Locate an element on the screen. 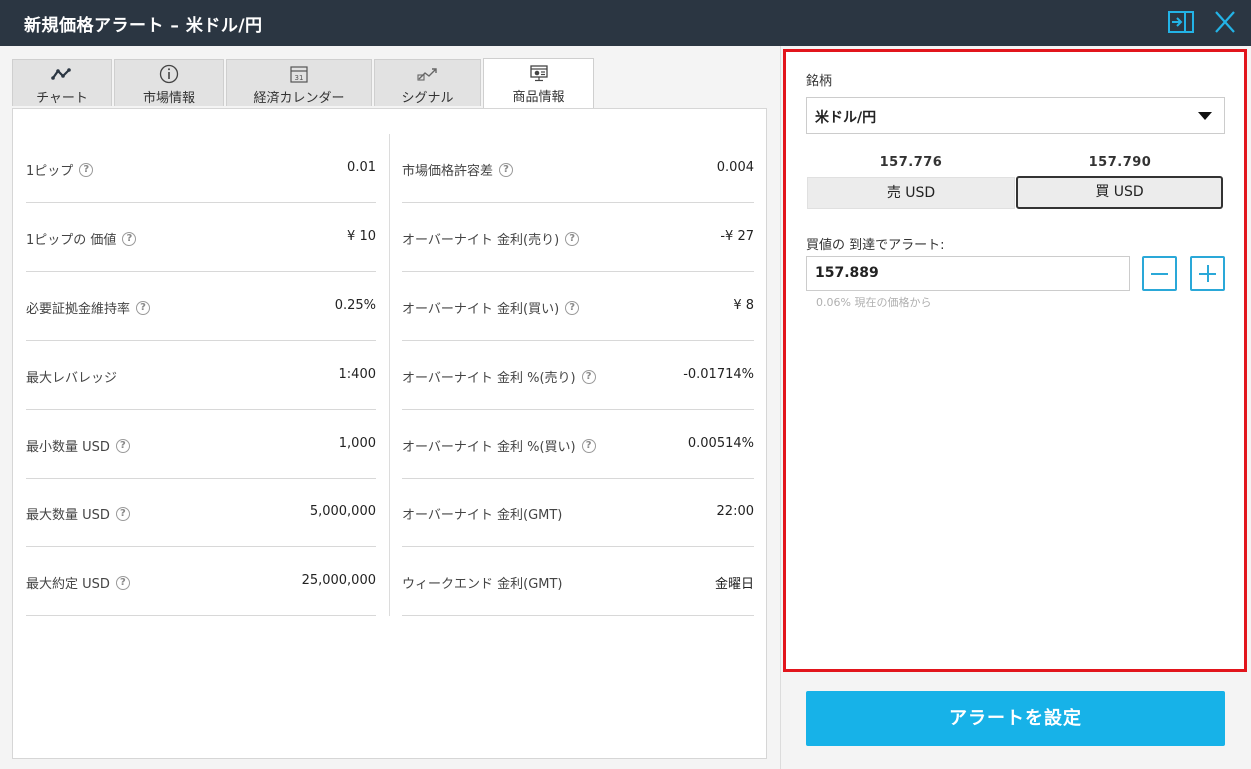  alert-rate-input: 157.889 is located at coordinates (968, 273).